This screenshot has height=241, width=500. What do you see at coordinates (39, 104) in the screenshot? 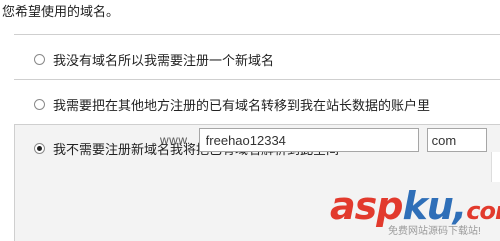
I see `radio-transfer-domain` at bounding box center [39, 104].